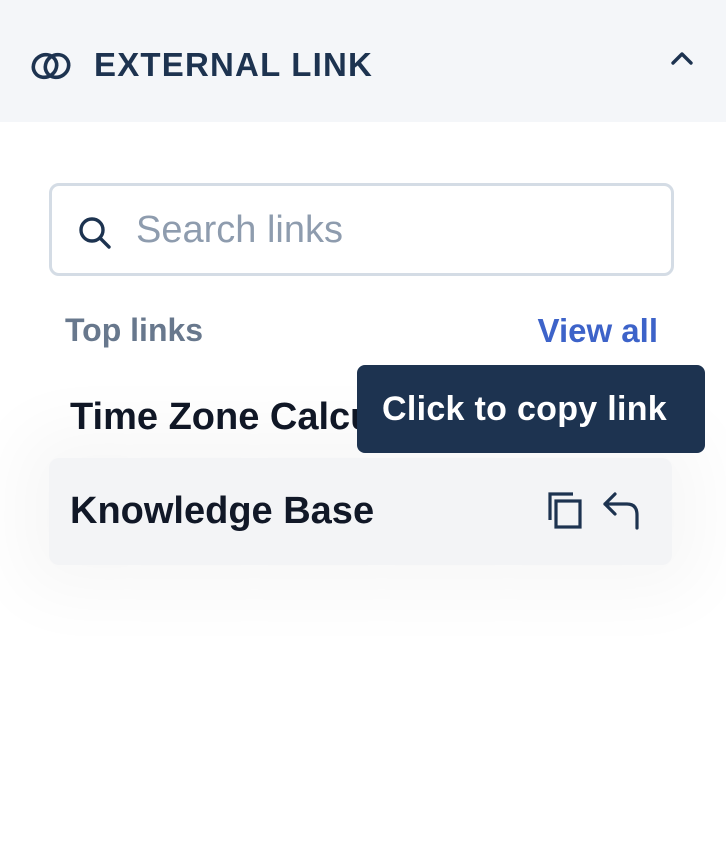  What do you see at coordinates (51, 66) in the screenshot?
I see `link-icon` at bounding box center [51, 66].